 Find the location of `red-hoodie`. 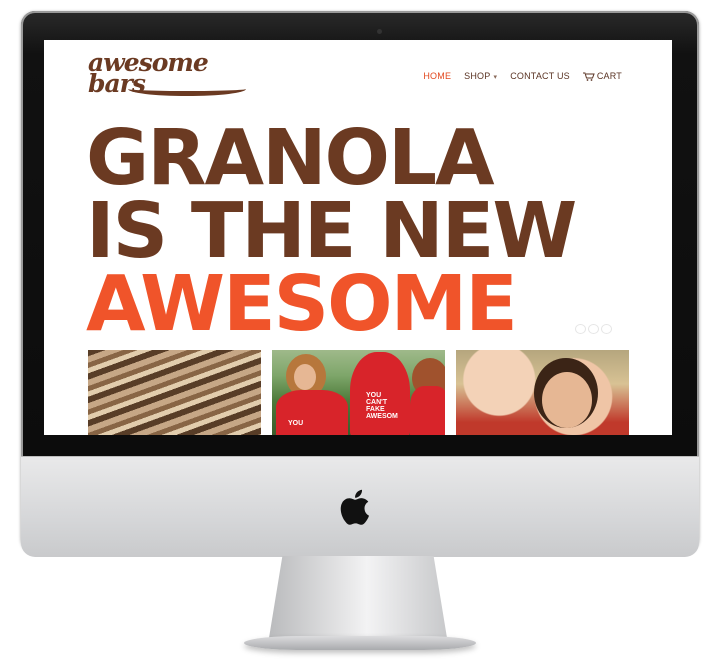

red-hoodie is located at coordinates (427, 410).